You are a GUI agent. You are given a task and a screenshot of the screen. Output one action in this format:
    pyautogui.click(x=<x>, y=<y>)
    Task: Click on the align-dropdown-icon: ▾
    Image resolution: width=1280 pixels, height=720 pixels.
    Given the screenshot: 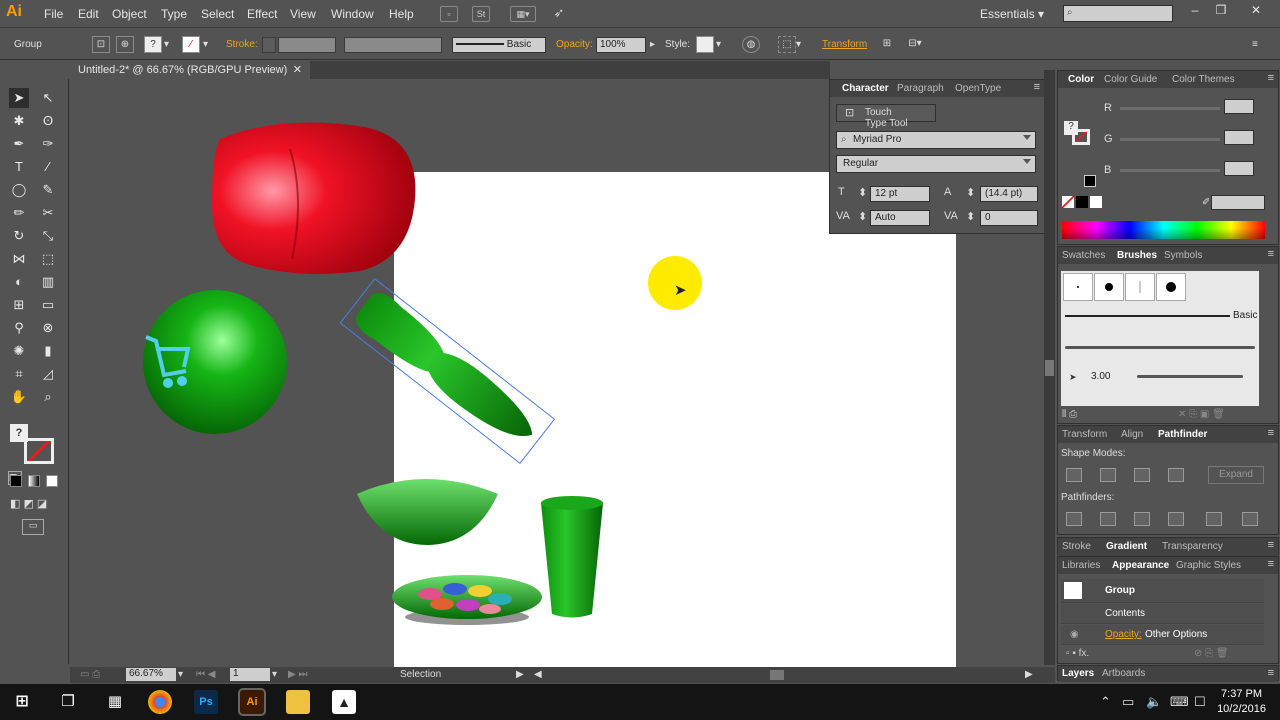 What is the action you would take?
    pyautogui.click(x=798, y=44)
    